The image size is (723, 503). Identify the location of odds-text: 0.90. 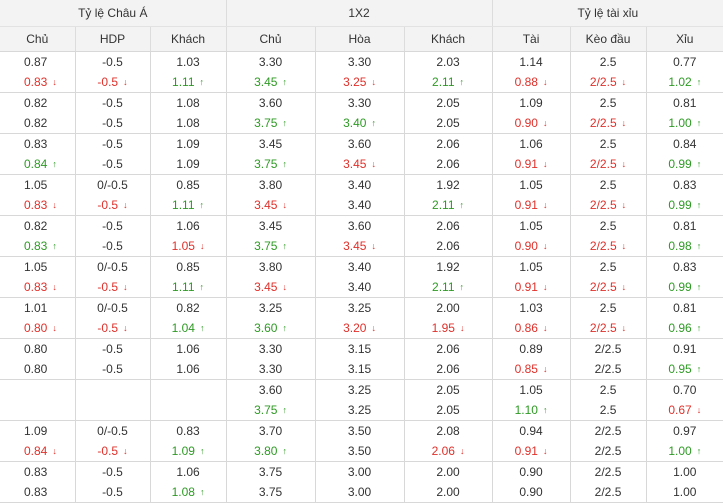
(526, 122).